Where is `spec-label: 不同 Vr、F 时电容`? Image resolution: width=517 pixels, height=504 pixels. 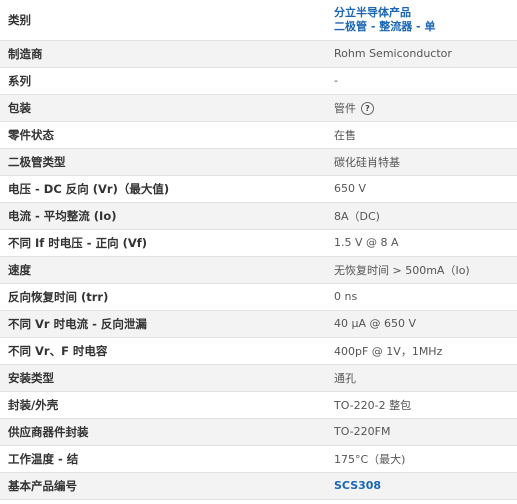 spec-label: 不同 Vr、F 时电容 is located at coordinates (163, 351).